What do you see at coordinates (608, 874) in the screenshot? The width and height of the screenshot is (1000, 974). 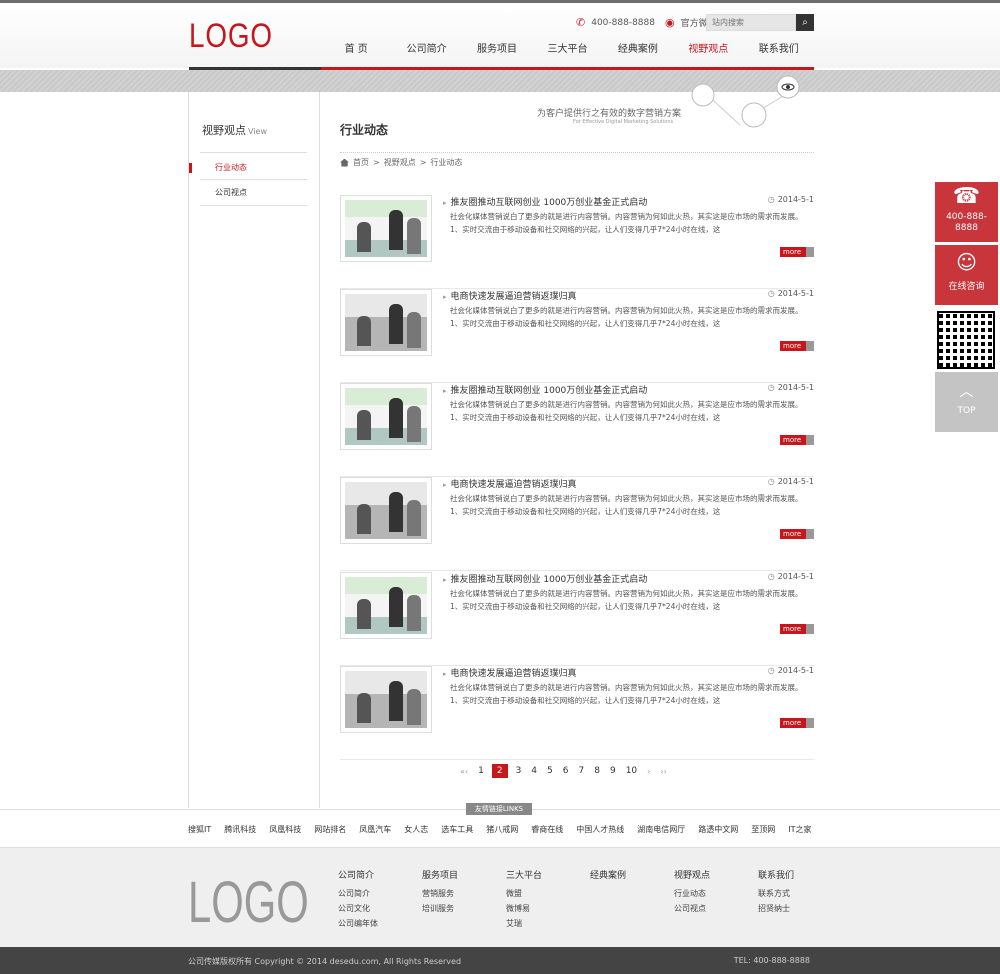 I see `footer-heading: 经典案例` at bounding box center [608, 874].